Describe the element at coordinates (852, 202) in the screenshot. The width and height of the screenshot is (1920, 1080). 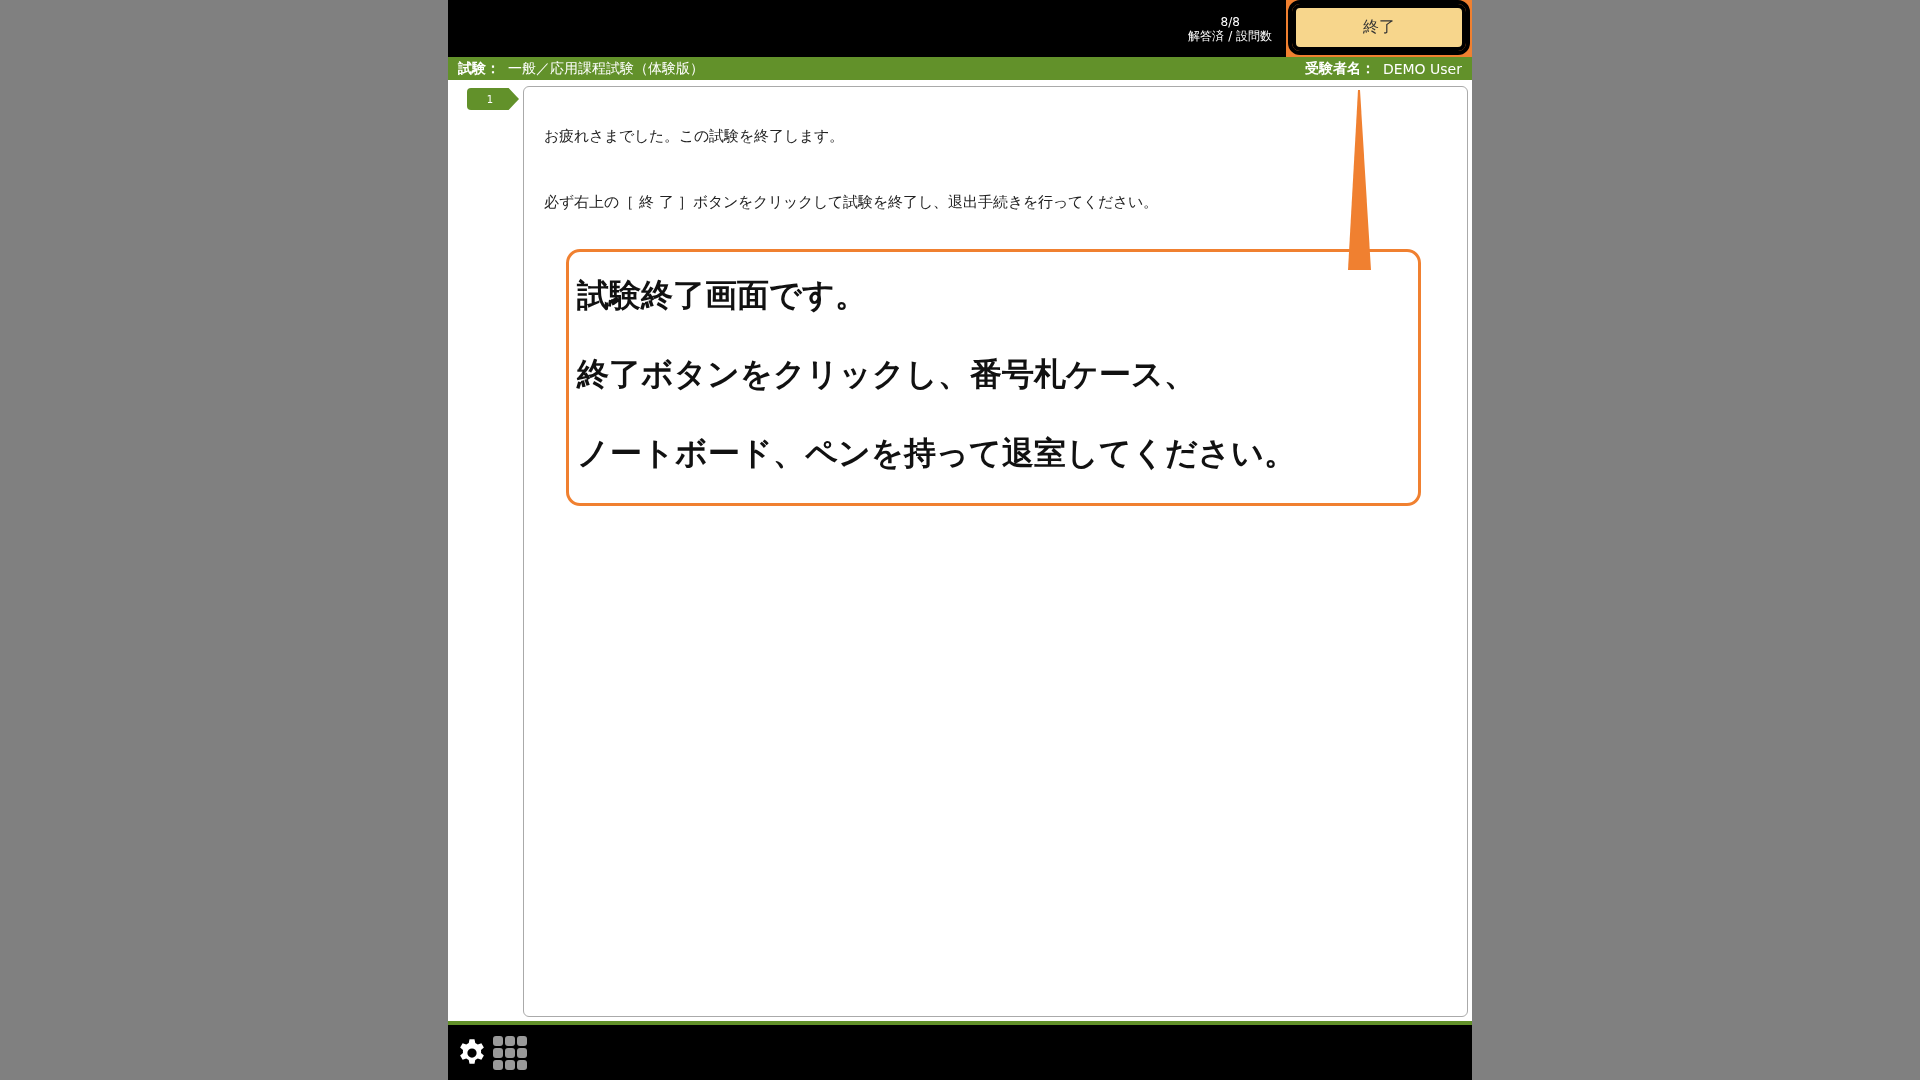
I see `message-text: 必ず右上の［ 終 了 ］ボタンをクリックして試験を終了し、退出手続きを行ってください。` at that location.